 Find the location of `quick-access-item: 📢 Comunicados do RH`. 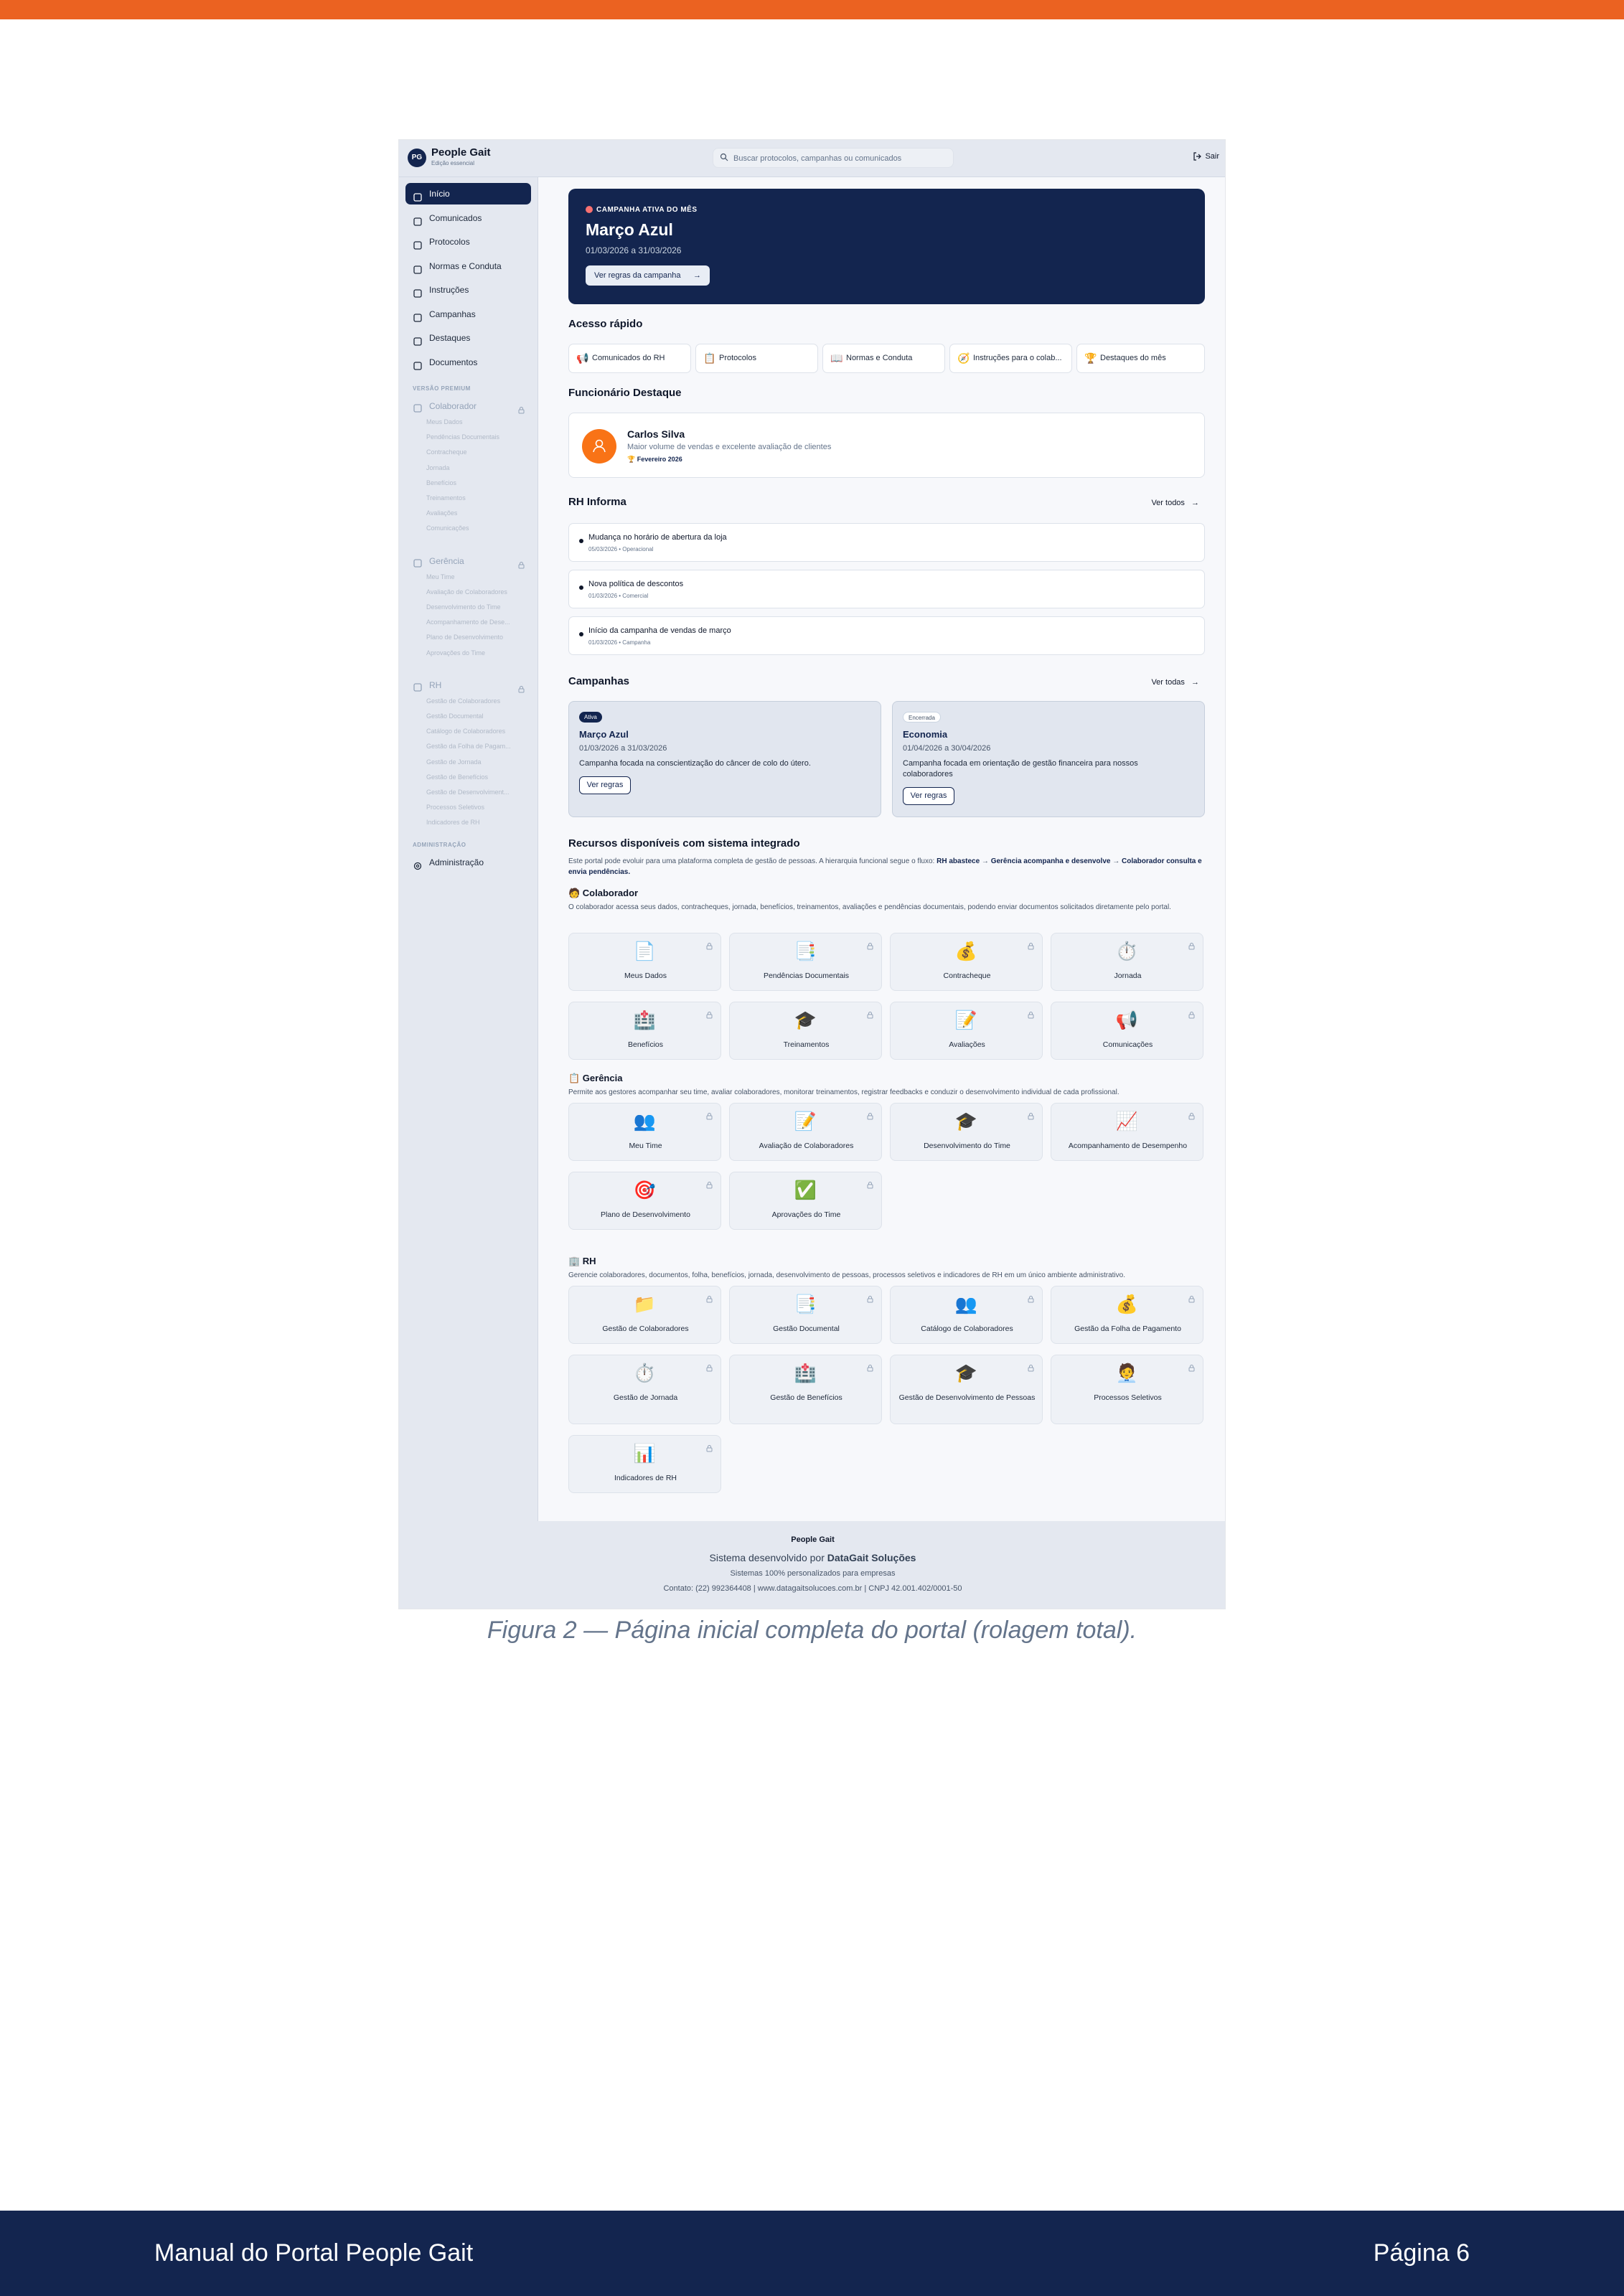

quick-access-item: 📢 Comunicados do RH is located at coordinates (629, 359).